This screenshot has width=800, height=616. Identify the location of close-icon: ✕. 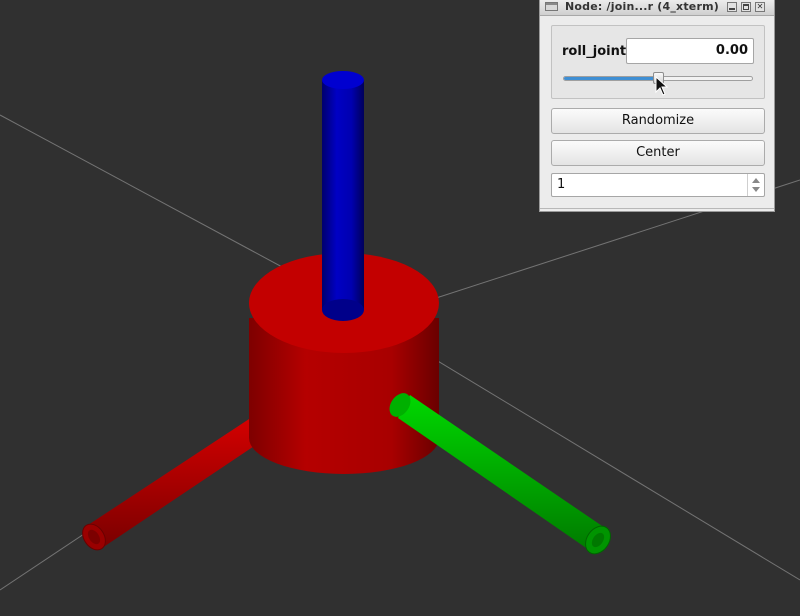
(760, 7).